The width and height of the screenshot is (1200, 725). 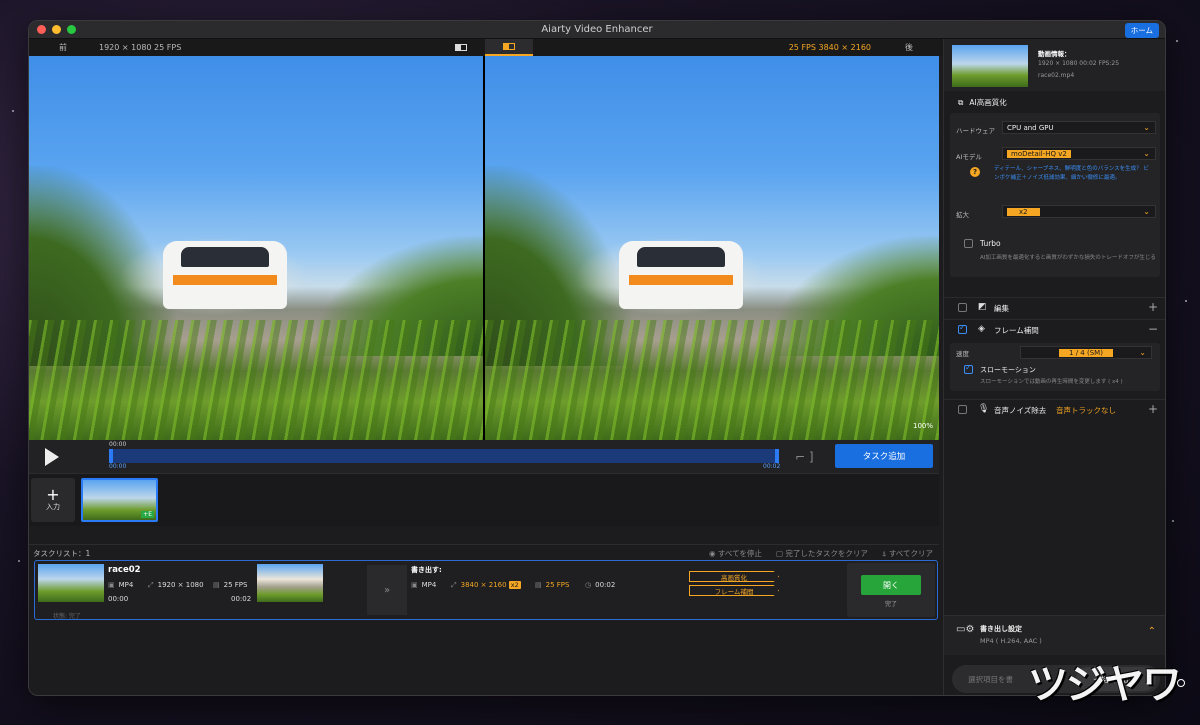 I want to click on before-label: 前, so click(x=63, y=47).